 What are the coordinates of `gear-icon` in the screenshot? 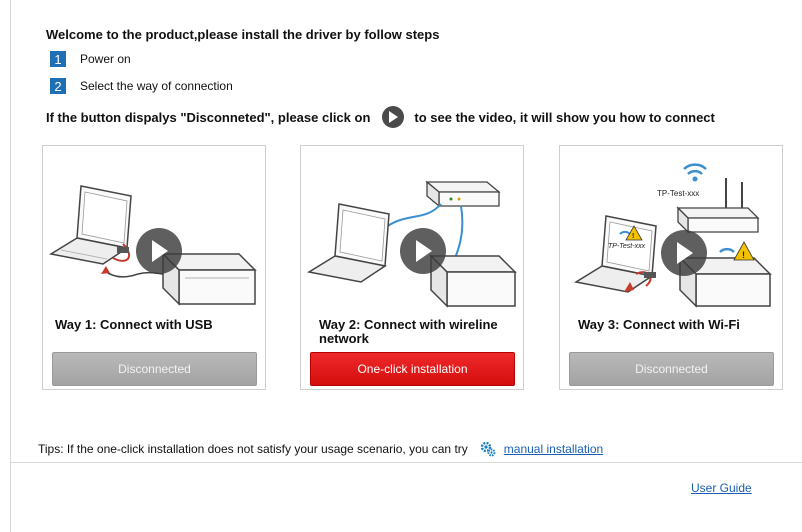 It's located at (488, 449).